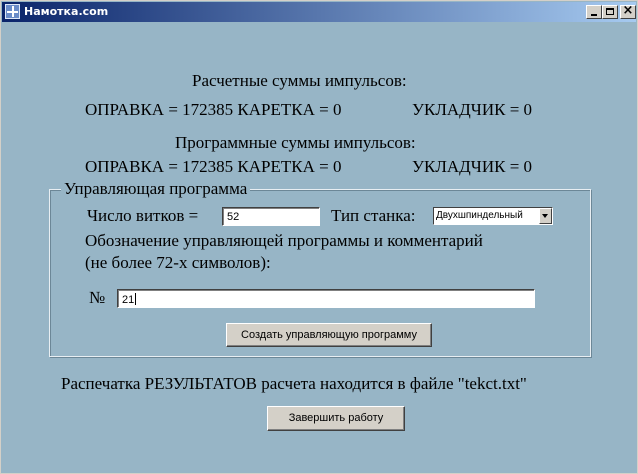 This screenshot has width=638, height=474. Describe the element at coordinates (326, 298) in the screenshot. I see `program-number-input: 21` at that location.